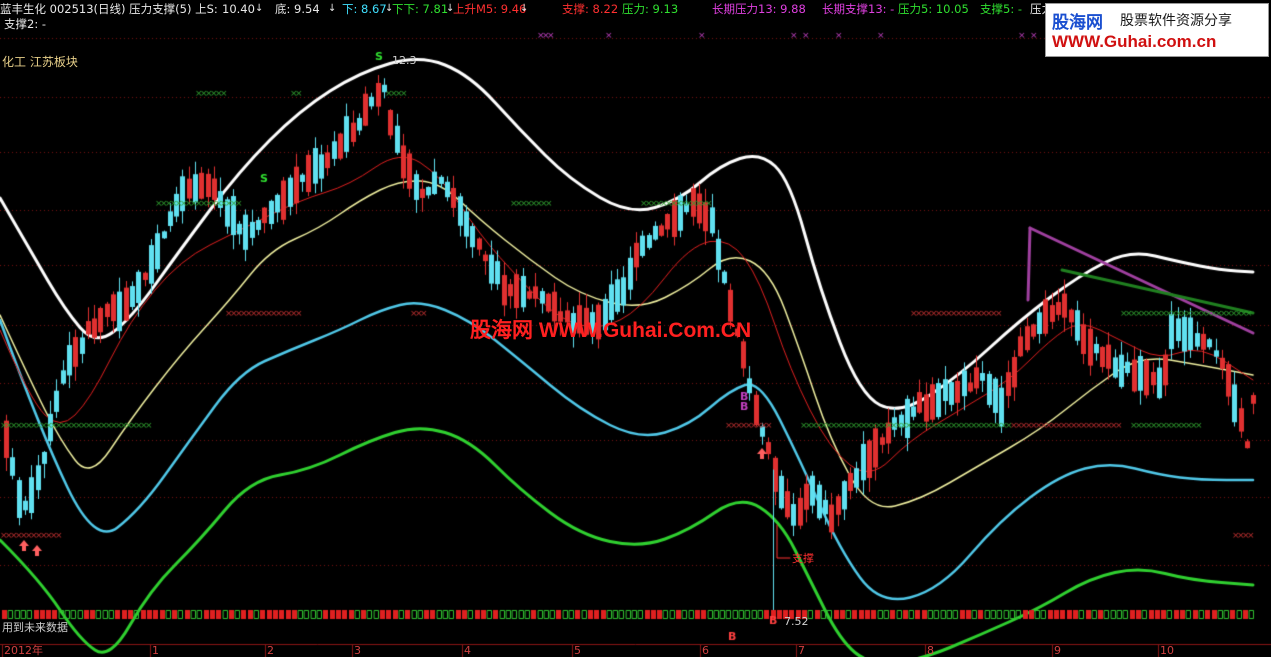 The image size is (1271, 657). Describe the element at coordinates (467, 650) in the screenshot. I see `date-label-4: 4` at that location.